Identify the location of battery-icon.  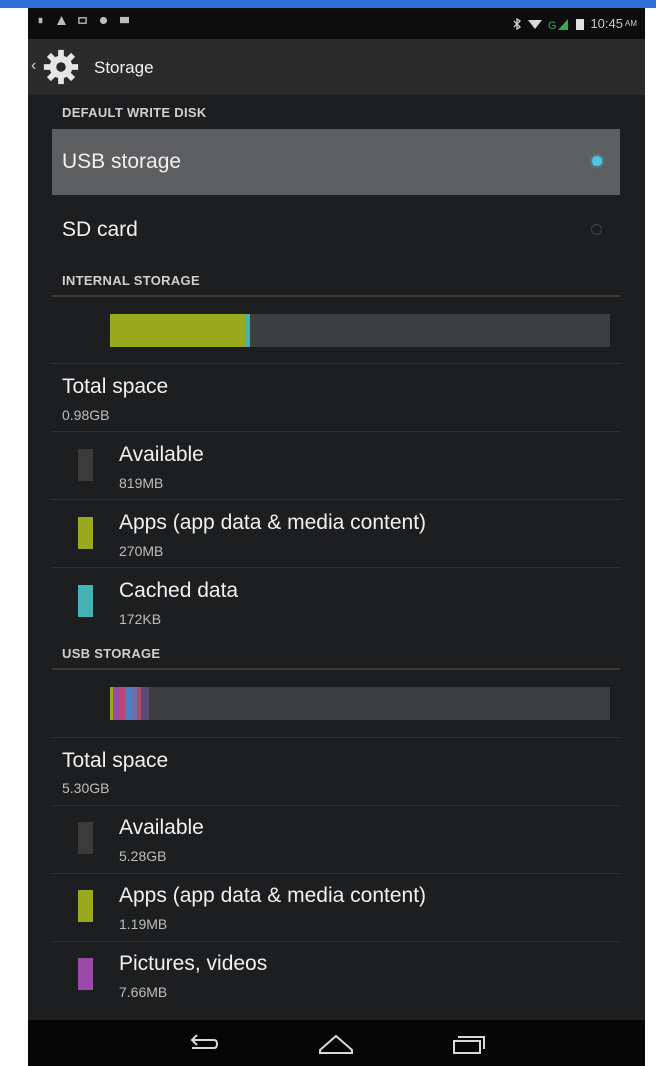
(580, 24).